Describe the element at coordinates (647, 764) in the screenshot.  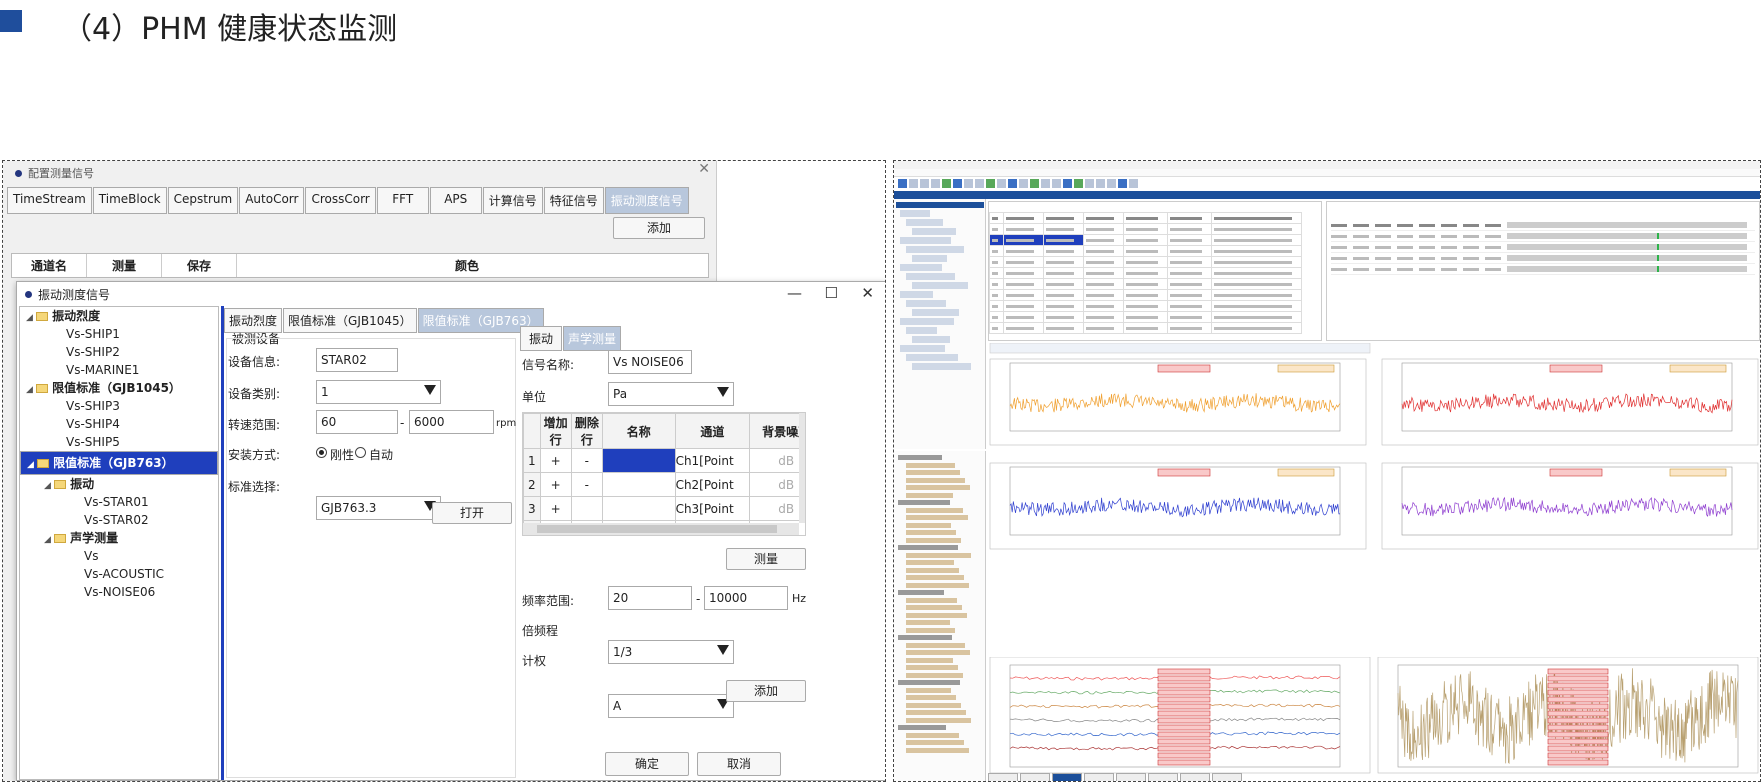
I see `ok-button: 确定` at that location.